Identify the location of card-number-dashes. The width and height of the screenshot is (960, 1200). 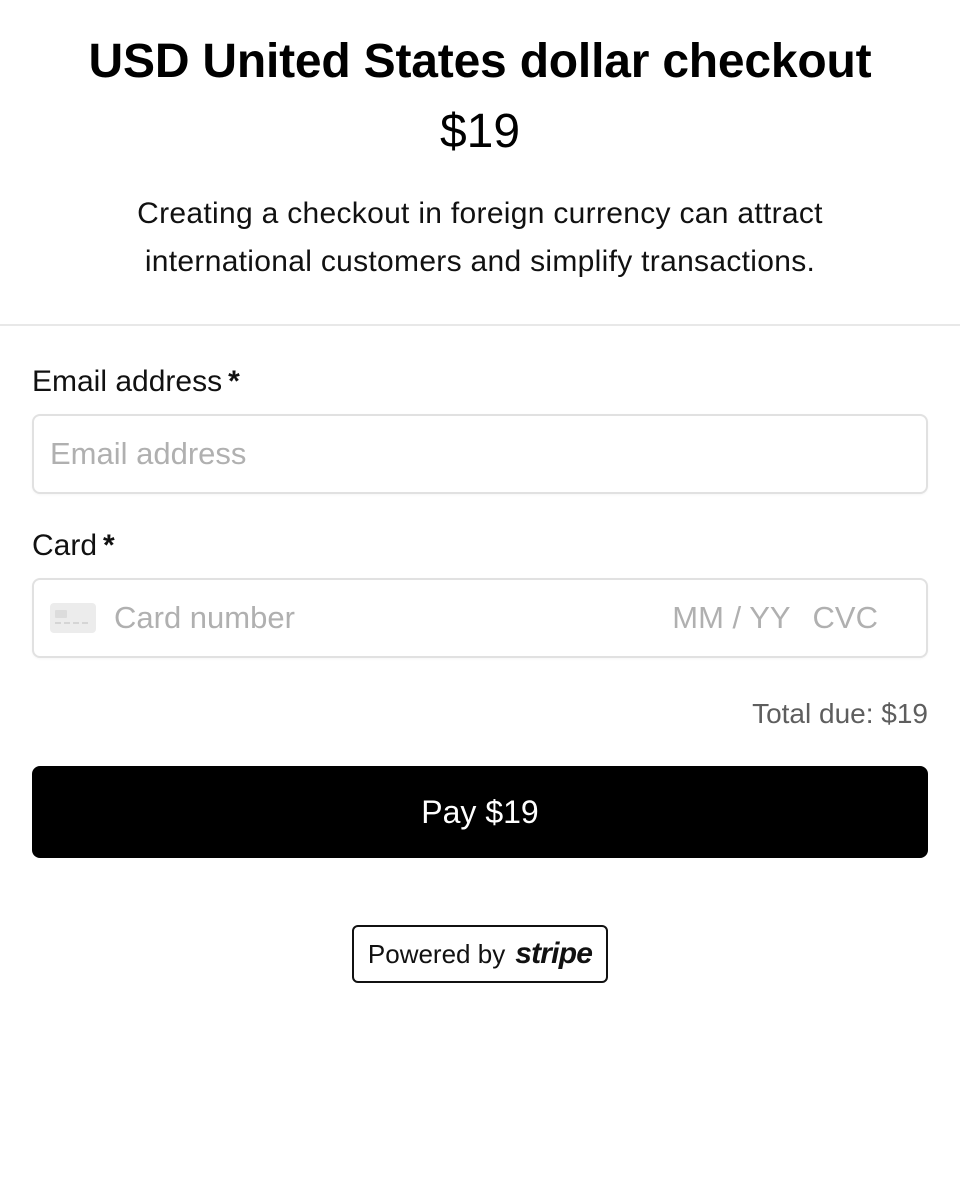
(73, 623).